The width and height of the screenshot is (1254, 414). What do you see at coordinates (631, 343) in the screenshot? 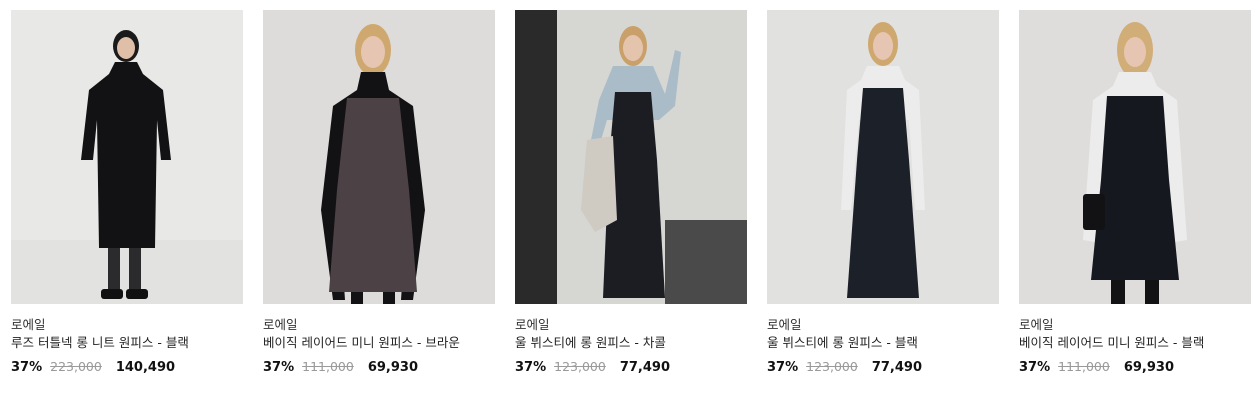
I see `product-name: 울 뷔스티에 롱 원피스 - 차콜` at bounding box center [631, 343].